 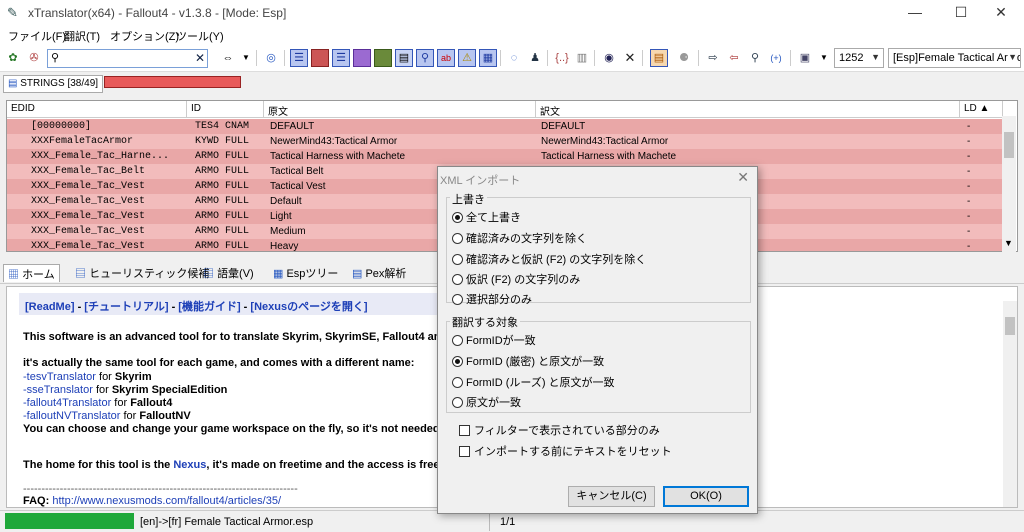 I want to click on settings-icon: ✿, so click(x=13, y=58).